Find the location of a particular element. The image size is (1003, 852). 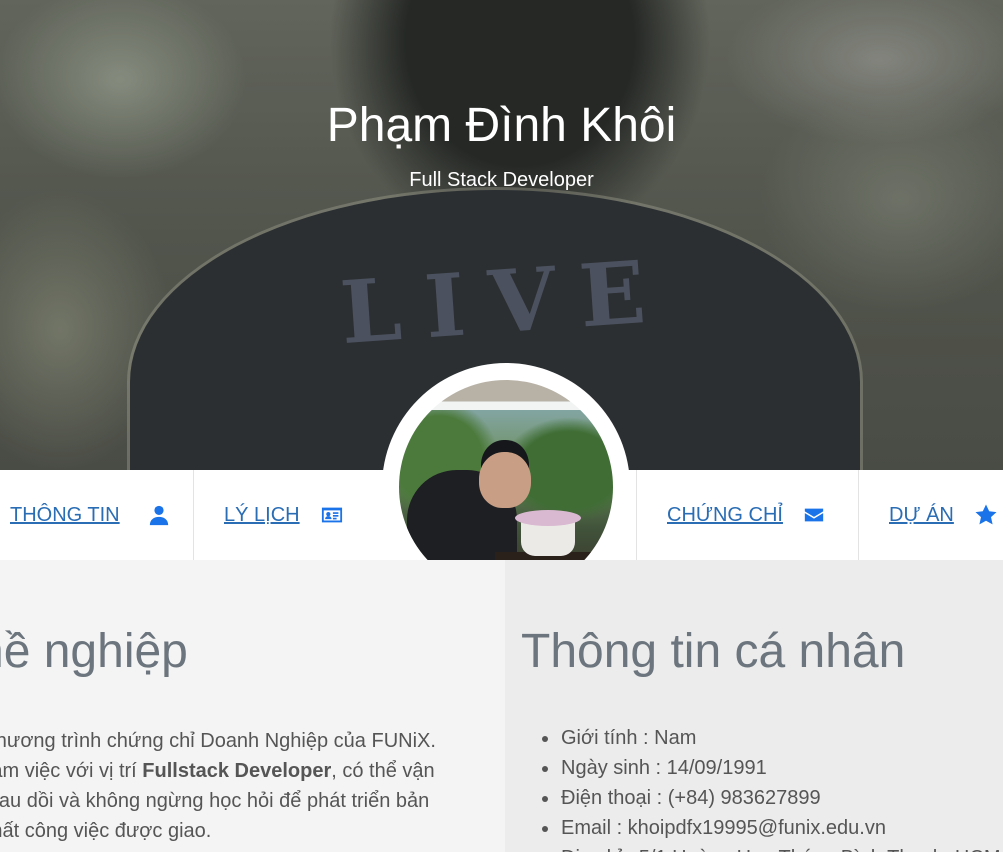

career-heading: hề nghiệp is located at coordinates (94, 651).